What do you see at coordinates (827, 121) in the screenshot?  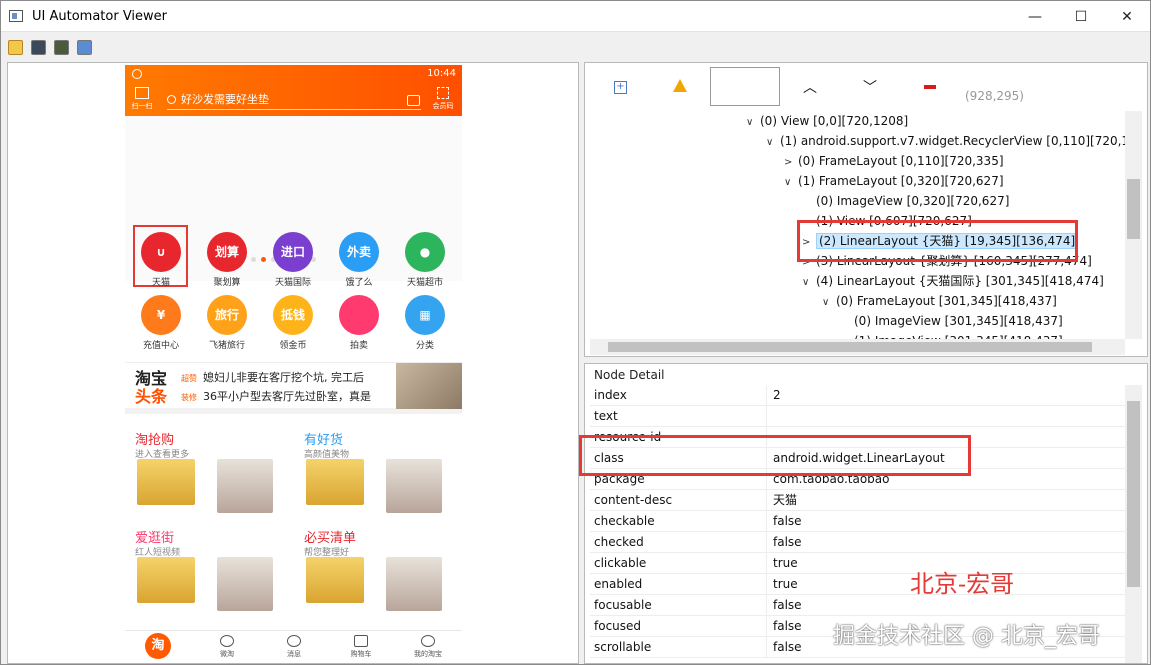 I see `tree-node: ∨ (0) View [0,0][720,1208]` at bounding box center [827, 121].